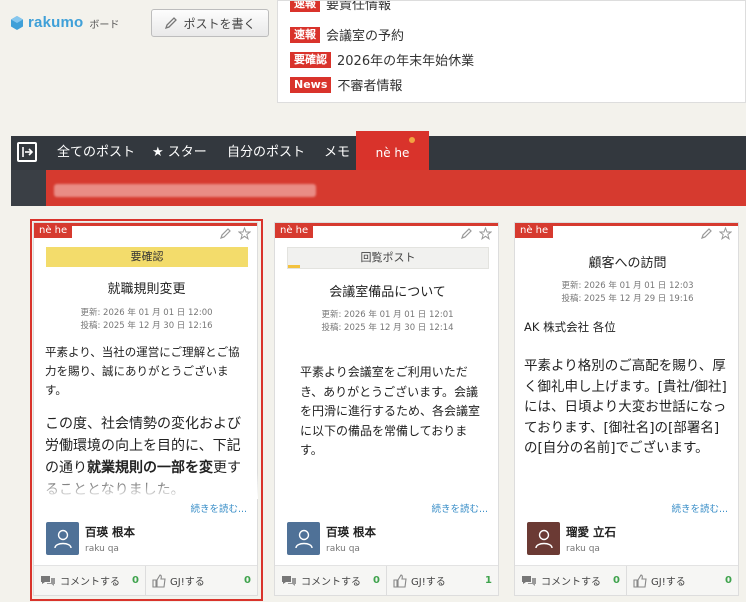 Image resolution: width=746 pixels, height=602 pixels. What do you see at coordinates (146, 486) in the screenshot?
I see `body-fade` at bounding box center [146, 486].